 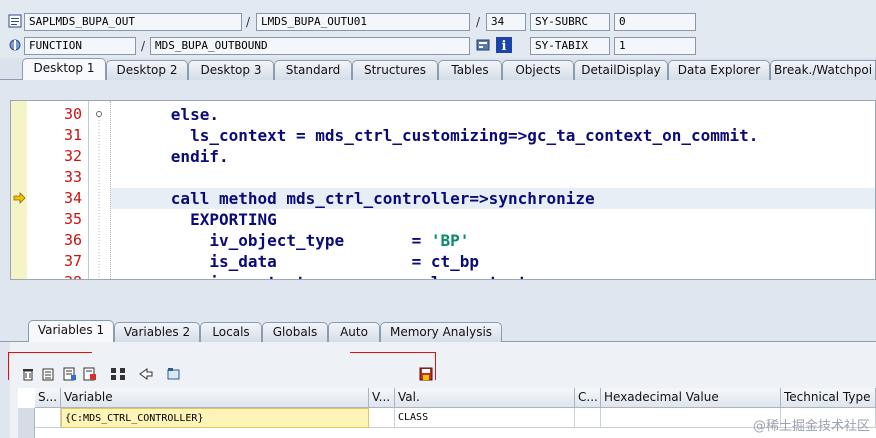 I want to click on sytabix-label: SY-TABIX, so click(x=570, y=46).